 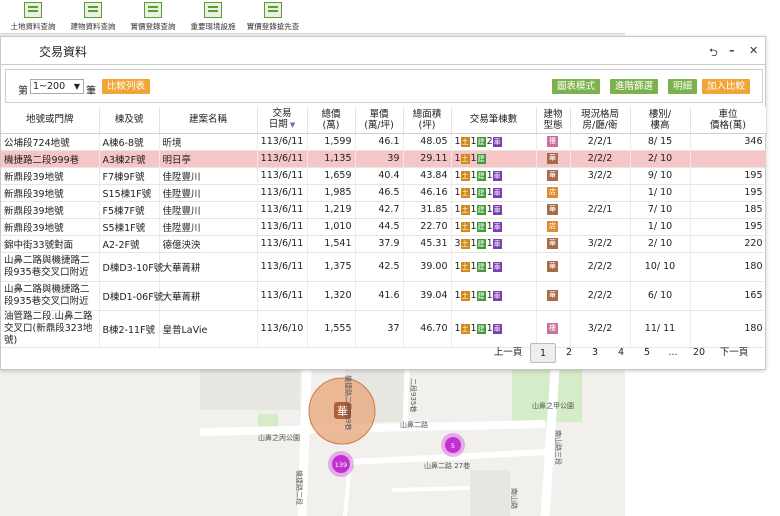 What do you see at coordinates (33, 16) in the screenshot?
I see `tool-land-data: 土地資料查詢` at bounding box center [33, 16].